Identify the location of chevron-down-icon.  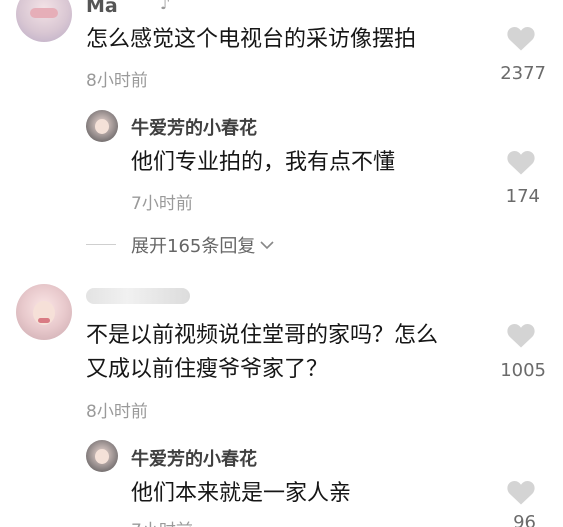
(267, 245).